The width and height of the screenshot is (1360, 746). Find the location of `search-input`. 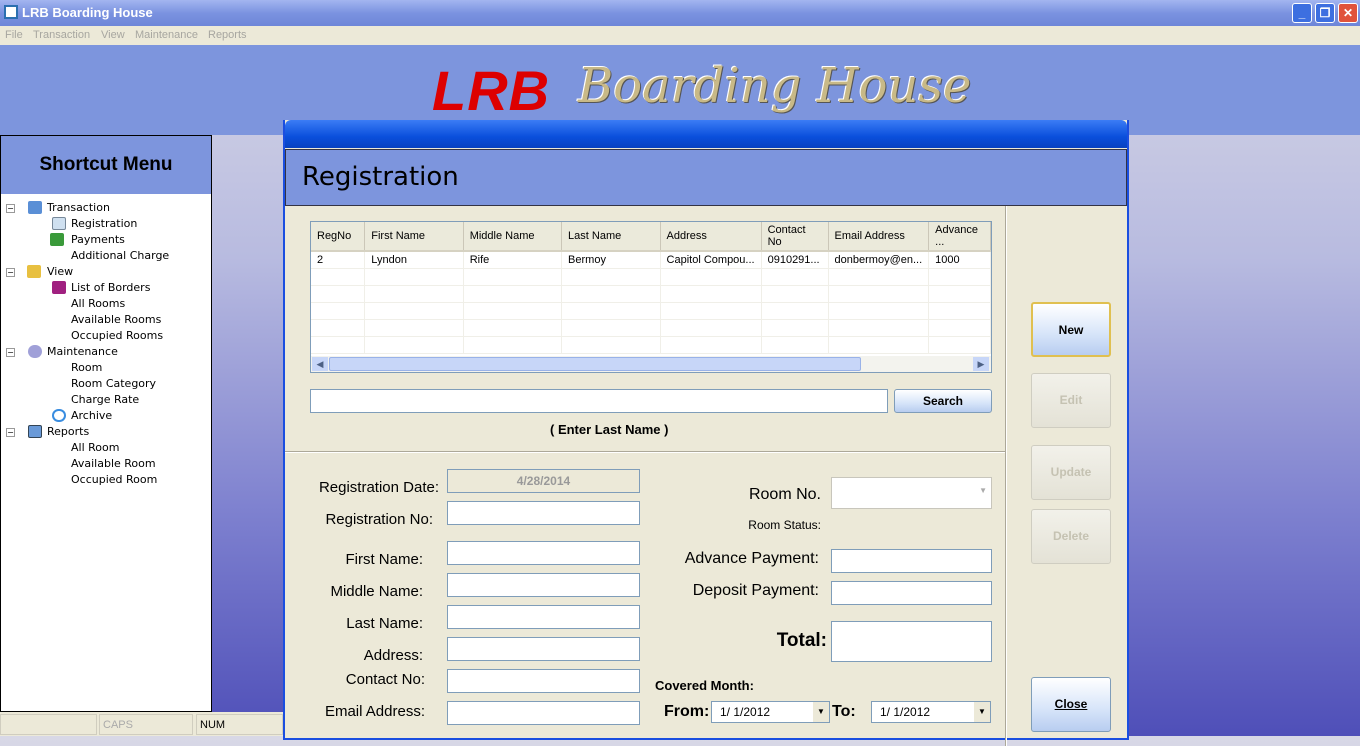

search-input is located at coordinates (599, 401).